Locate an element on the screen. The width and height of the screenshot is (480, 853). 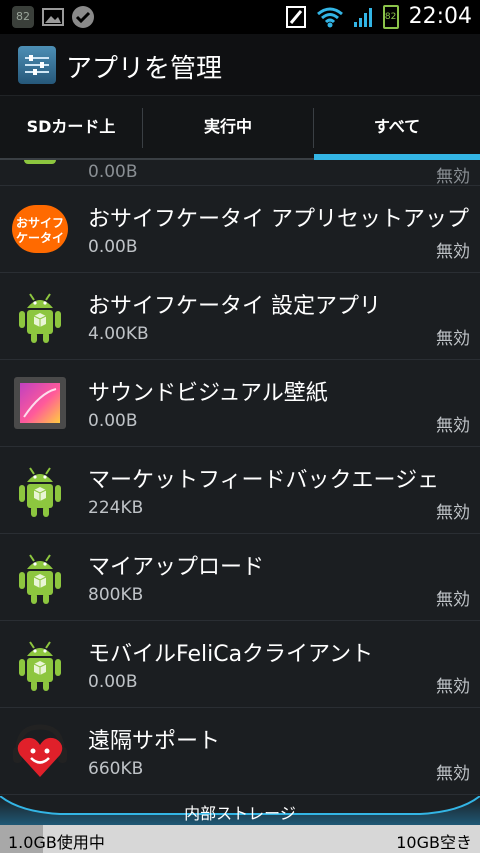
action-bar: アプリを管理 is located at coordinates (240, 65).